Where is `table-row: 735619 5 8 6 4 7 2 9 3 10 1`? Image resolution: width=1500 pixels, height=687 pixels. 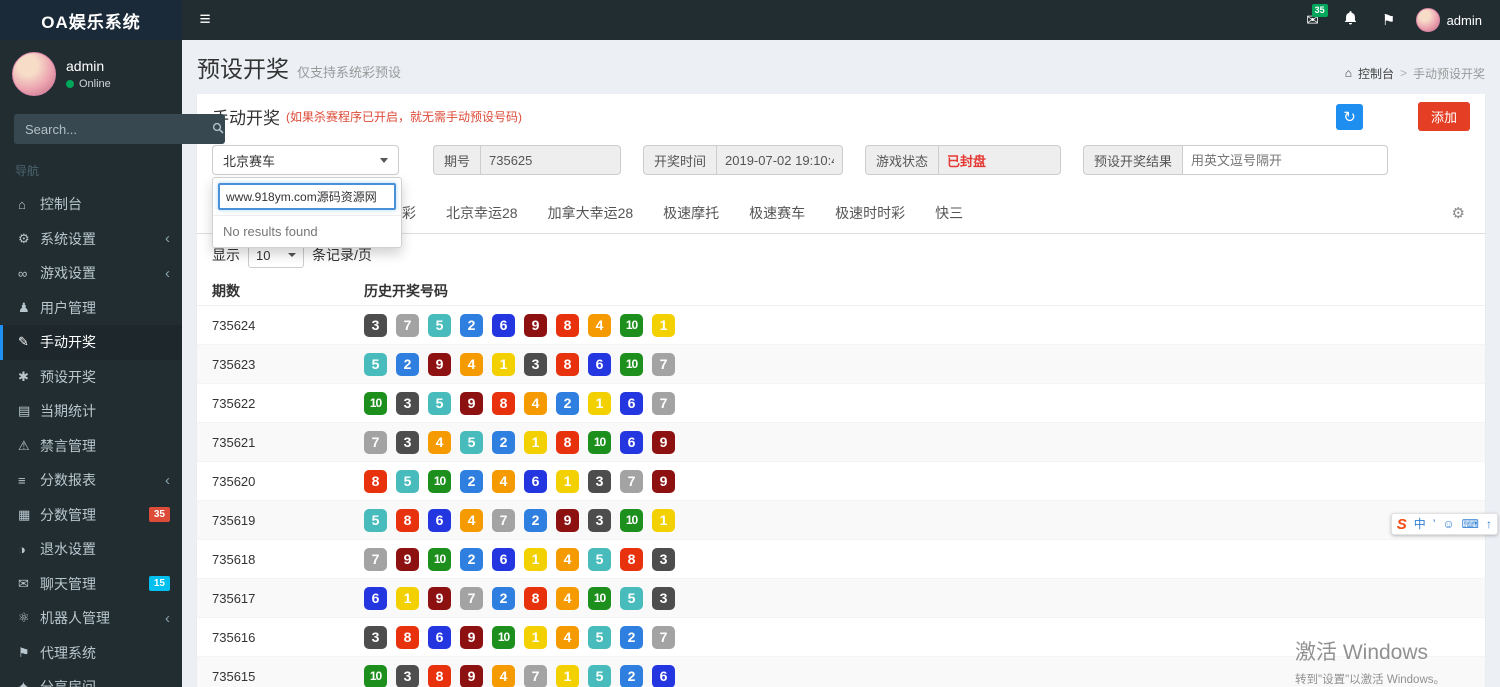
table-row: 735619 5 8 6 4 7 2 9 3 10 1 is located at coordinates (841, 520).